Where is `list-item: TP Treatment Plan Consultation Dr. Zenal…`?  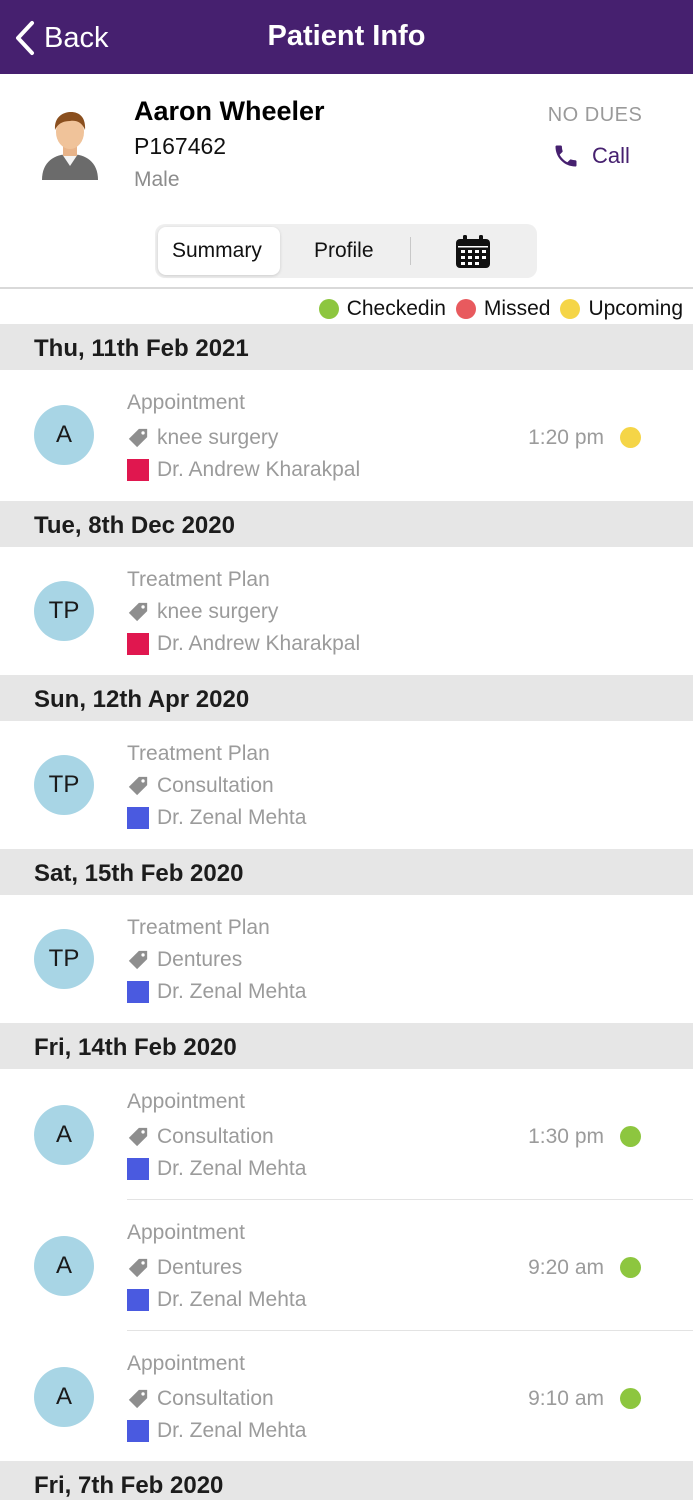
list-item: TP Treatment Plan Consultation Dr. Zenal… is located at coordinates (346, 784).